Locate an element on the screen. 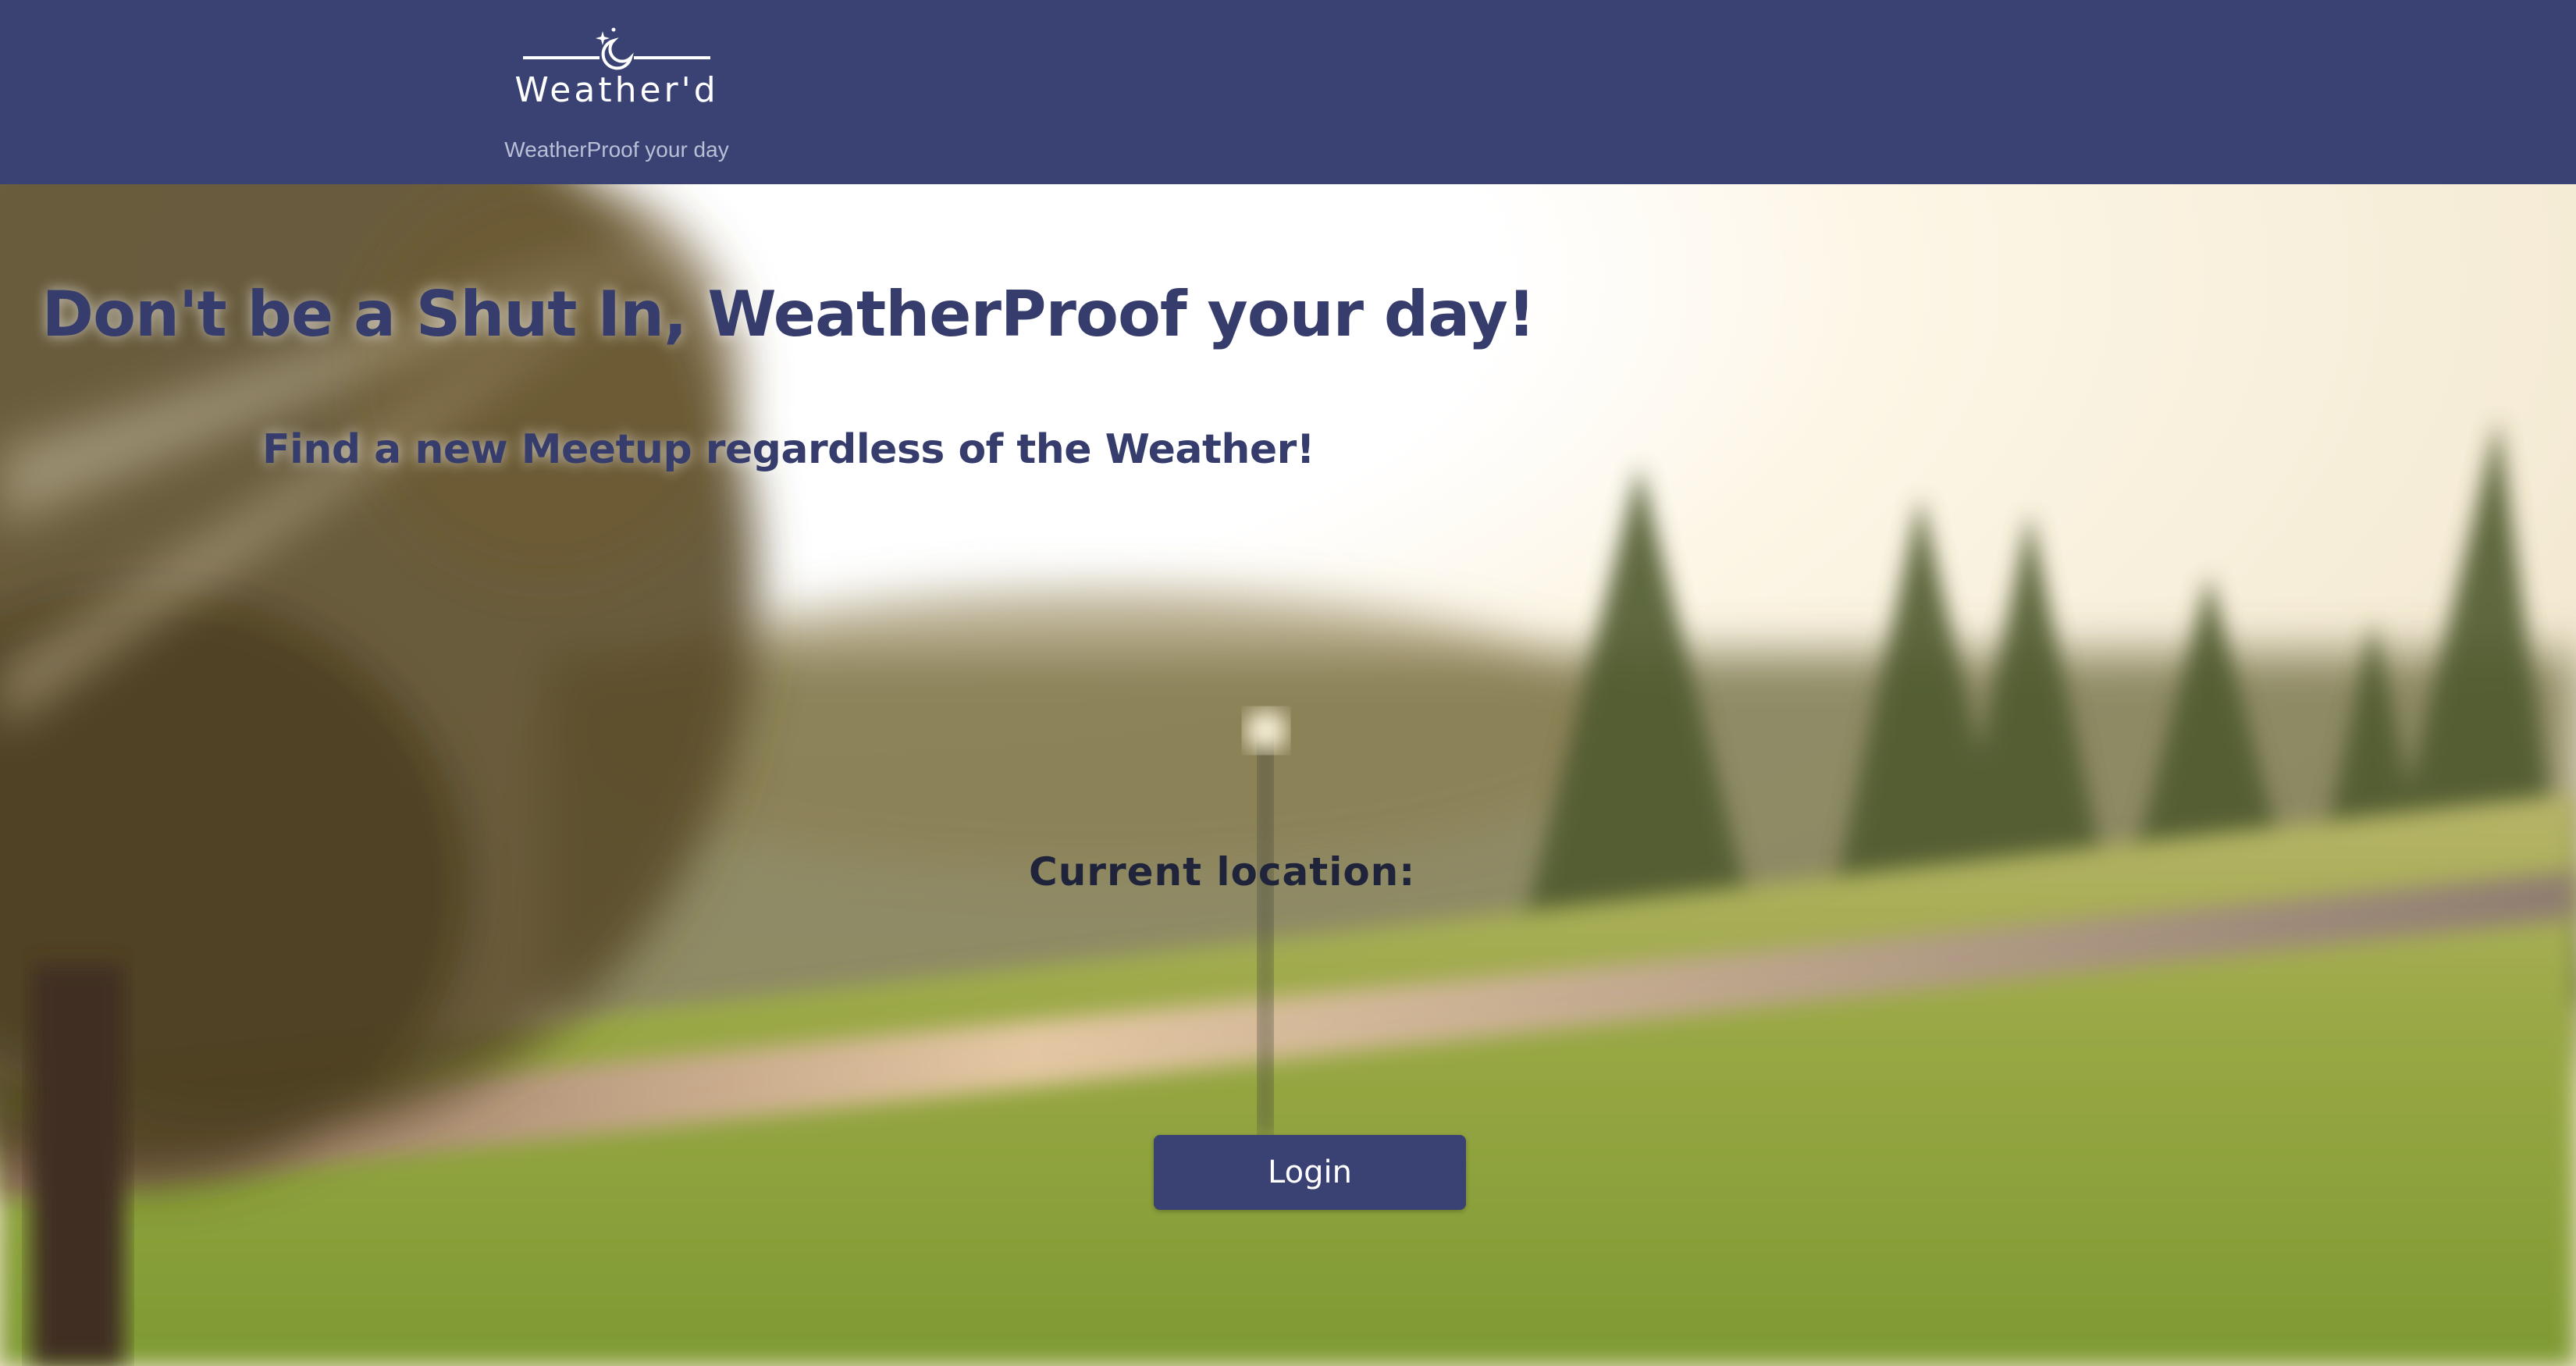 The height and width of the screenshot is (1366, 2576). current-location-label: Current location: is located at coordinates (1222, 872).